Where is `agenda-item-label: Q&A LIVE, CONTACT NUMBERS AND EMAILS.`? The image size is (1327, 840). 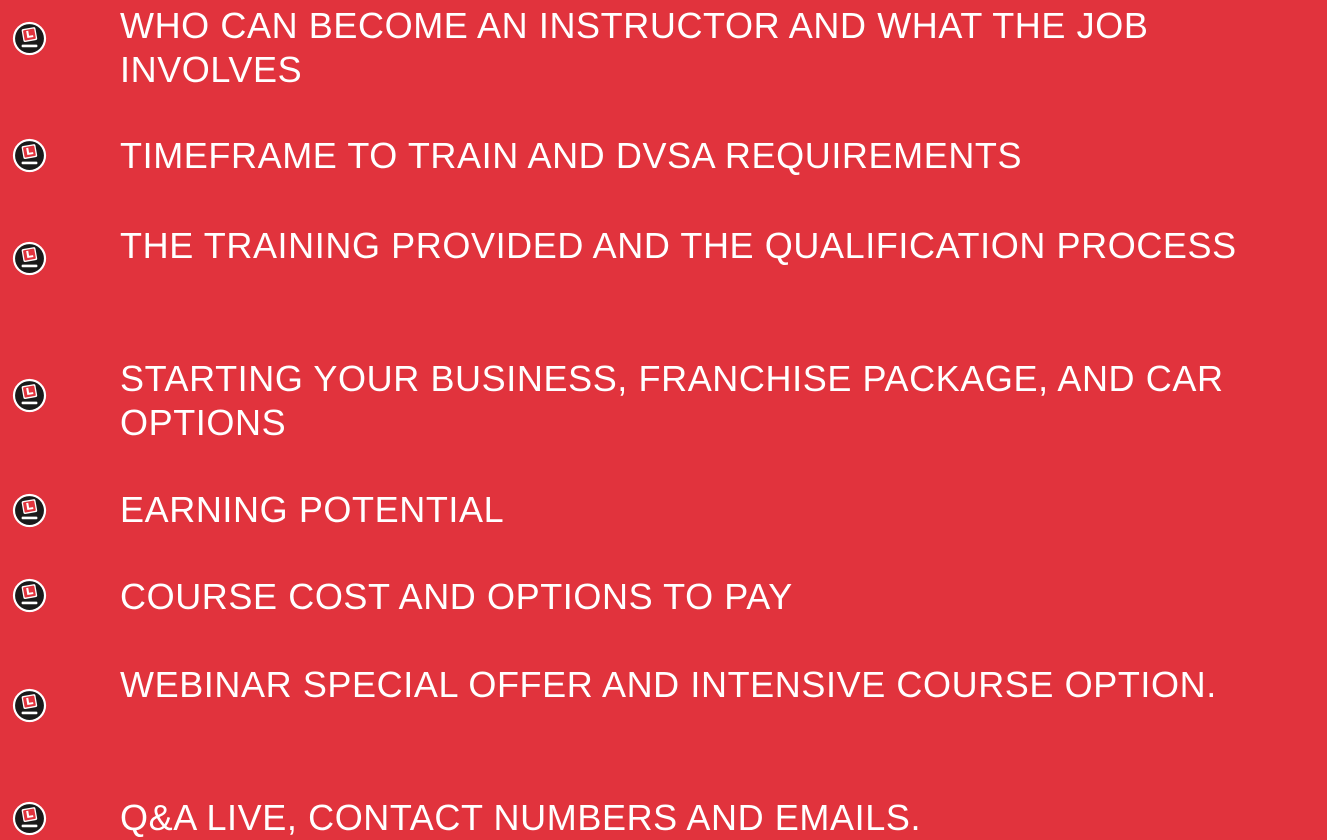
agenda-item-label: Q&A LIVE, CONTACT NUMBERS AND EMAILS. is located at coordinates (521, 817).